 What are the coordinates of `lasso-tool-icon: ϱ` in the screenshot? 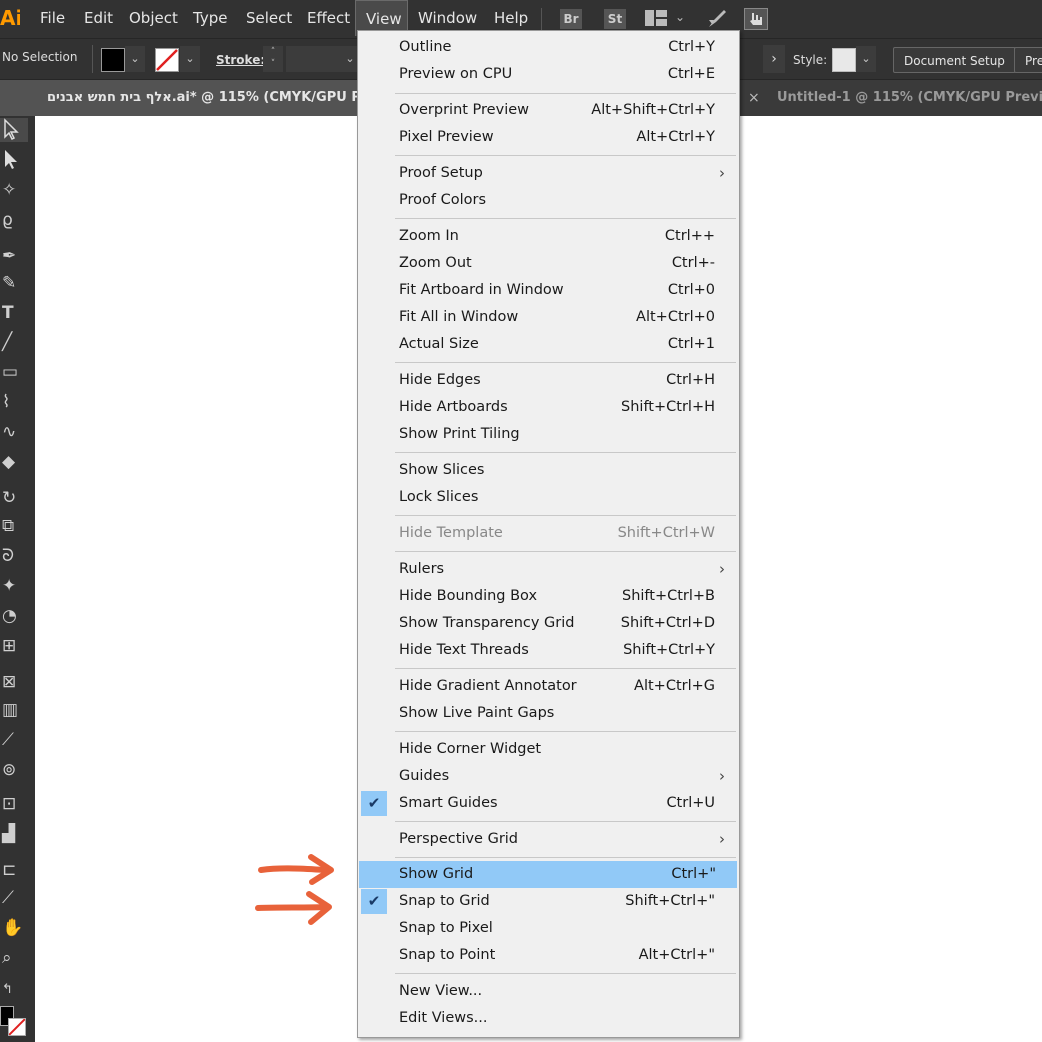 It's located at (14, 220).